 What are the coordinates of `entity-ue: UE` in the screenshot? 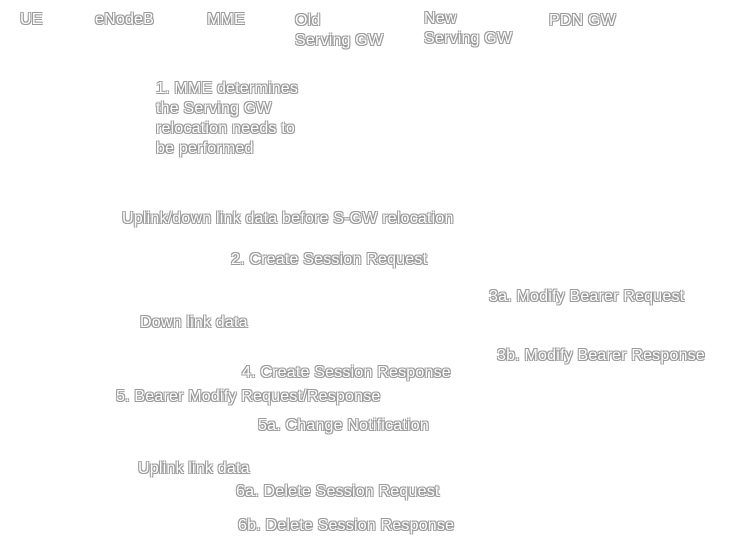 It's located at (31, 19).